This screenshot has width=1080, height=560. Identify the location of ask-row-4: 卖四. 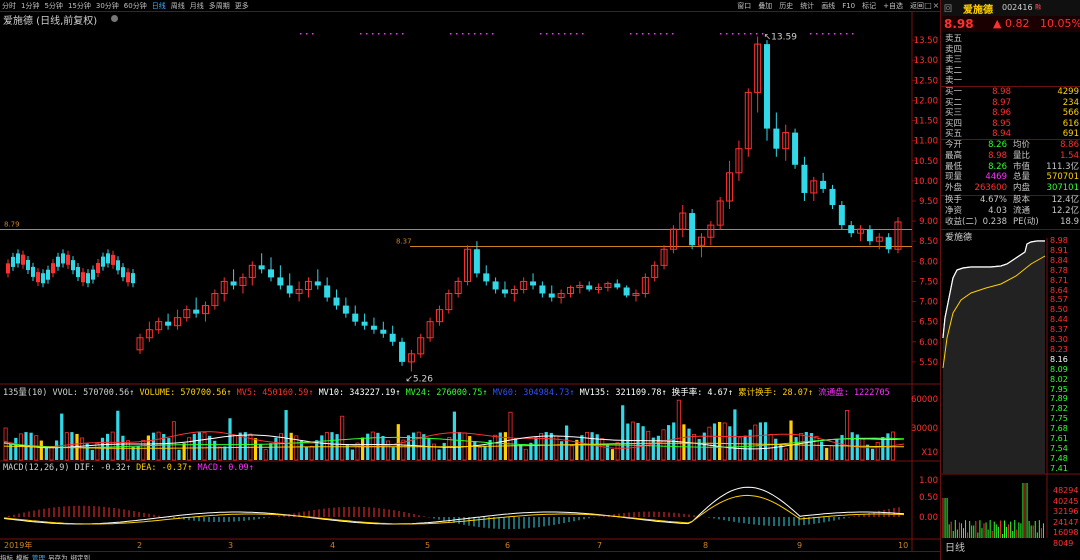
(1010, 50).